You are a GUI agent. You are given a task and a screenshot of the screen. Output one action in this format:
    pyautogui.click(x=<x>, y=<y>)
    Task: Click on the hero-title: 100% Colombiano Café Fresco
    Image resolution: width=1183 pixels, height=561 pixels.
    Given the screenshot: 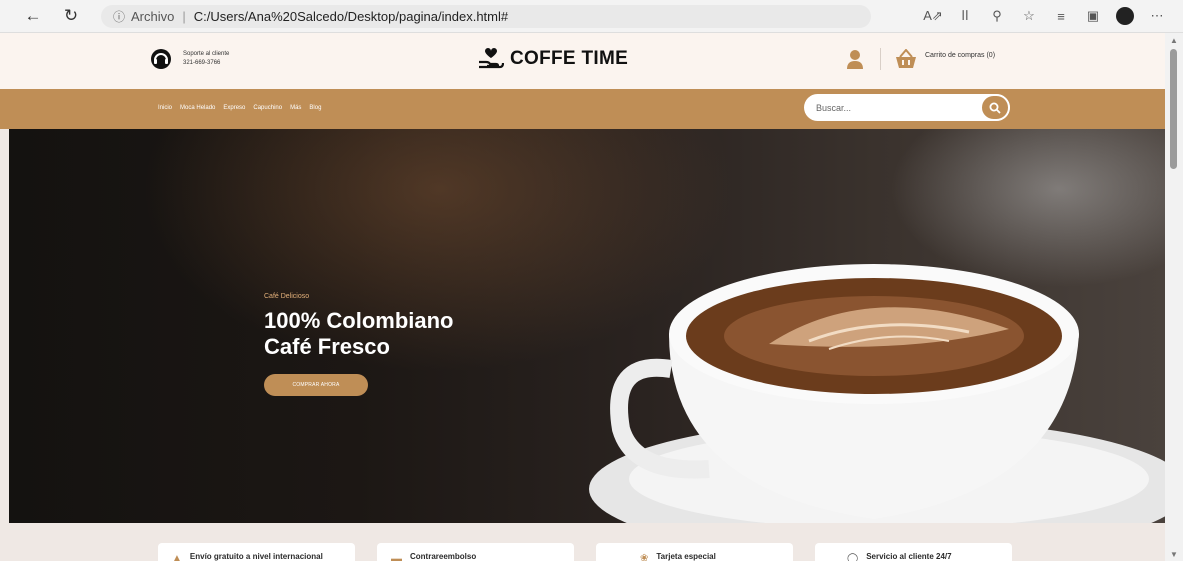 What is the action you would take?
    pyautogui.click(x=358, y=334)
    